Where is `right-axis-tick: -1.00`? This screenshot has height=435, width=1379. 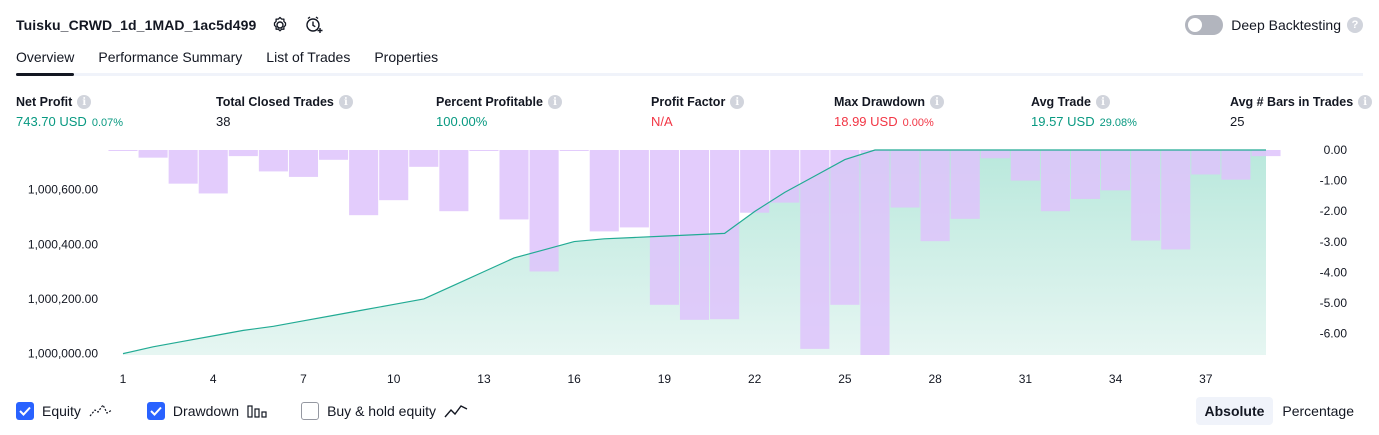
right-axis-tick: -1.00 is located at coordinates (1334, 181).